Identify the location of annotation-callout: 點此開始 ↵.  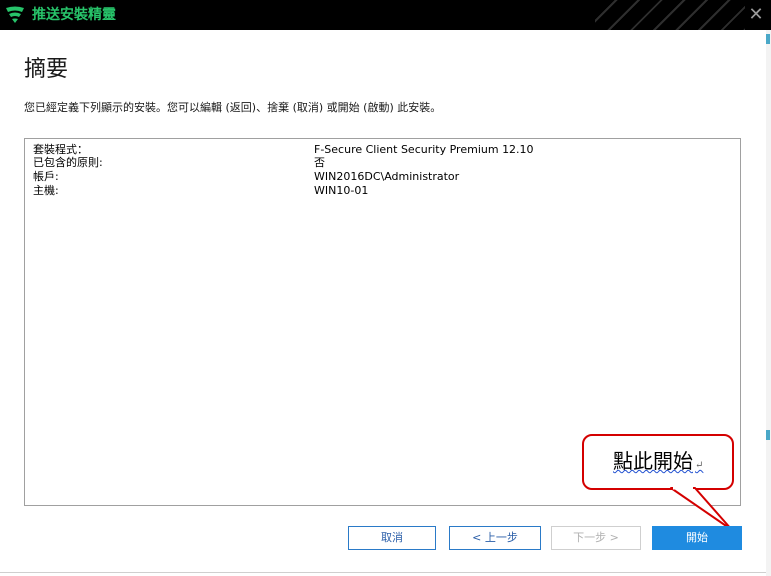
(658, 462).